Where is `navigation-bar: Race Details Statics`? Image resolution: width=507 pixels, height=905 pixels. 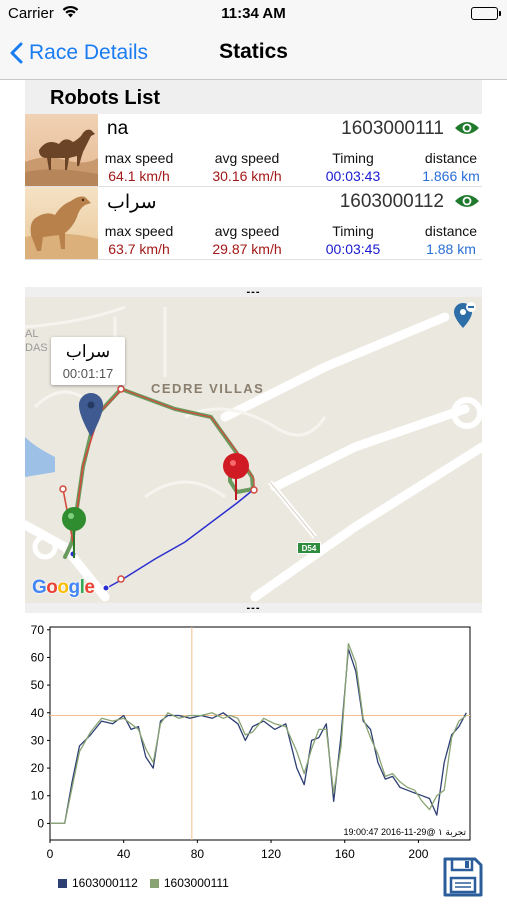
navigation-bar: Race Details Statics is located at coordinates (253, 54).